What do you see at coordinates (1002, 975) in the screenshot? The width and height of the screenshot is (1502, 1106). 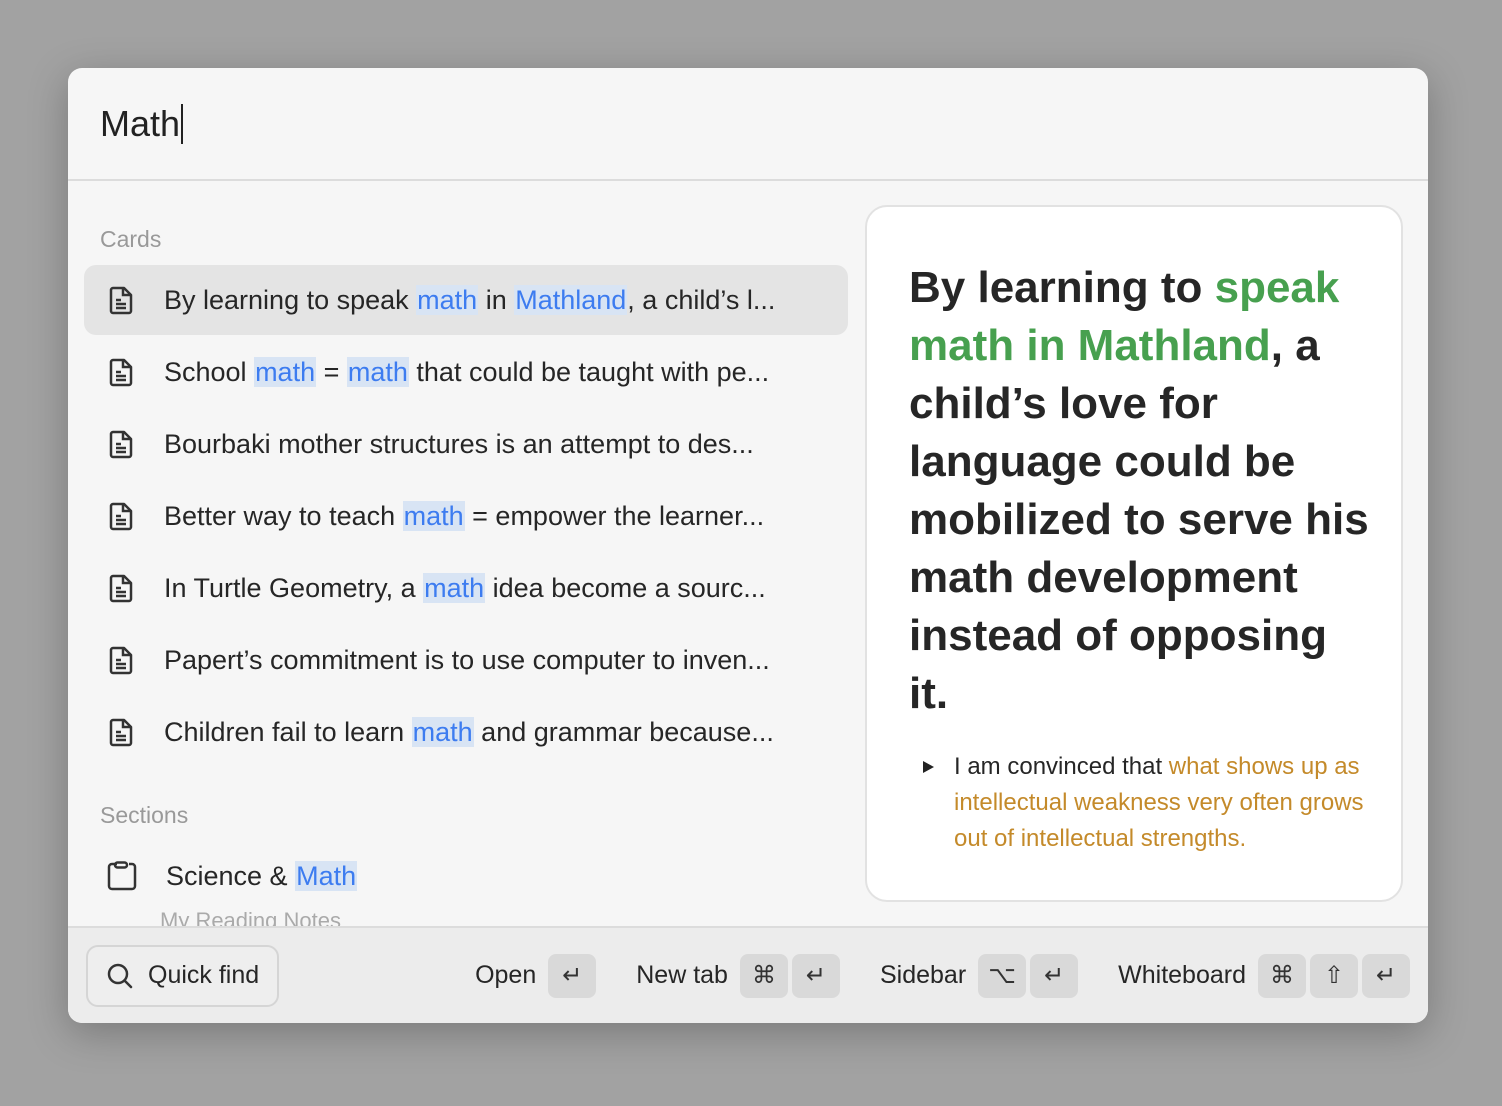 I see `keycap-icon: ⌥` at bounding box center [1002, 975].